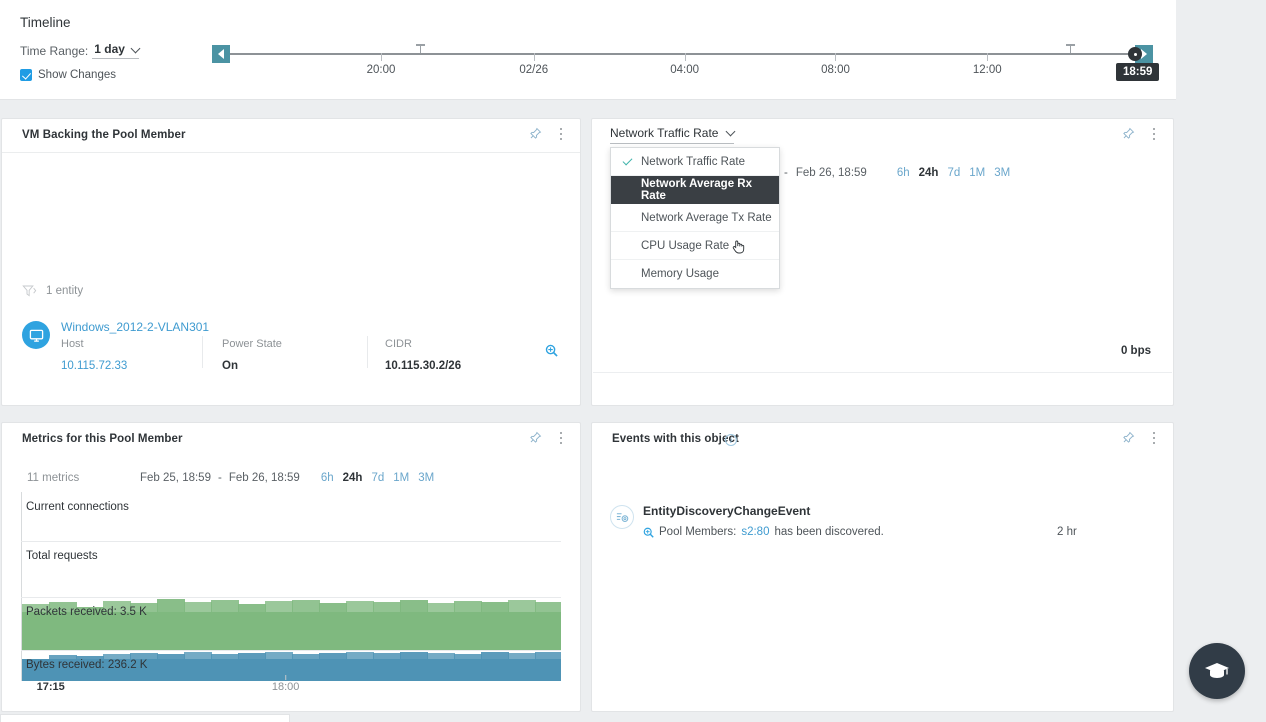 This screenshot has width=1266, height=722. What do you see at coordinates (381, 70) in the screenshot?
I see `timeline-tick-label: 20:00` at bounding box center [381, 70].